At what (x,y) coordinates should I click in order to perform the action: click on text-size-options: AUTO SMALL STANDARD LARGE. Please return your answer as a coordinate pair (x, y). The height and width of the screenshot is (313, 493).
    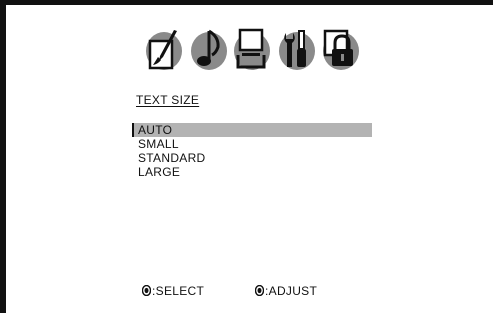
    Looking at the image, I should click on (252, 151).